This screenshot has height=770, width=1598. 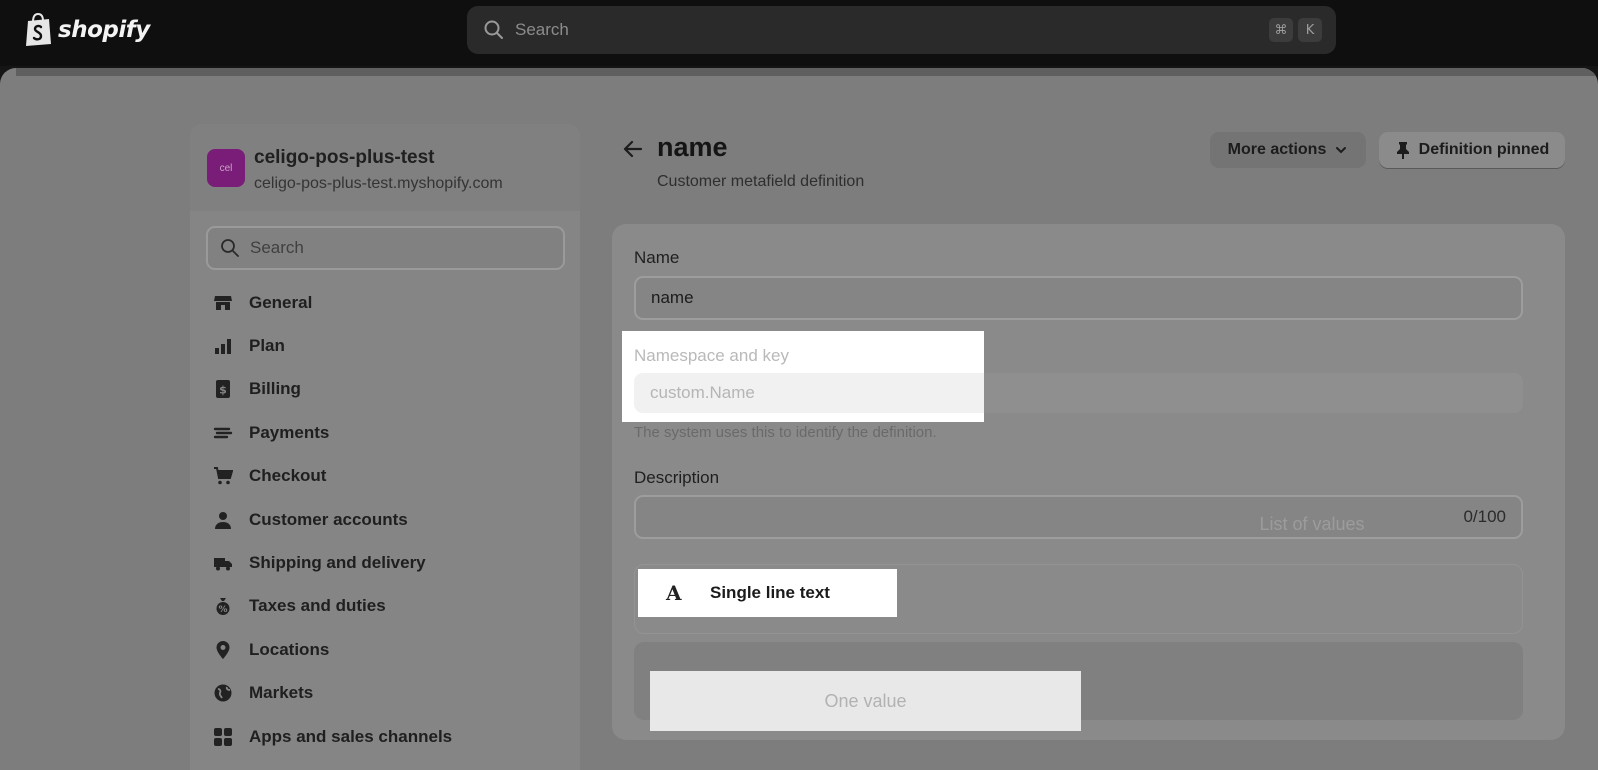 What do you see at coordinates (223, 520) in the screenshot?
I see `person-icon` at bounding box center [223, 520].